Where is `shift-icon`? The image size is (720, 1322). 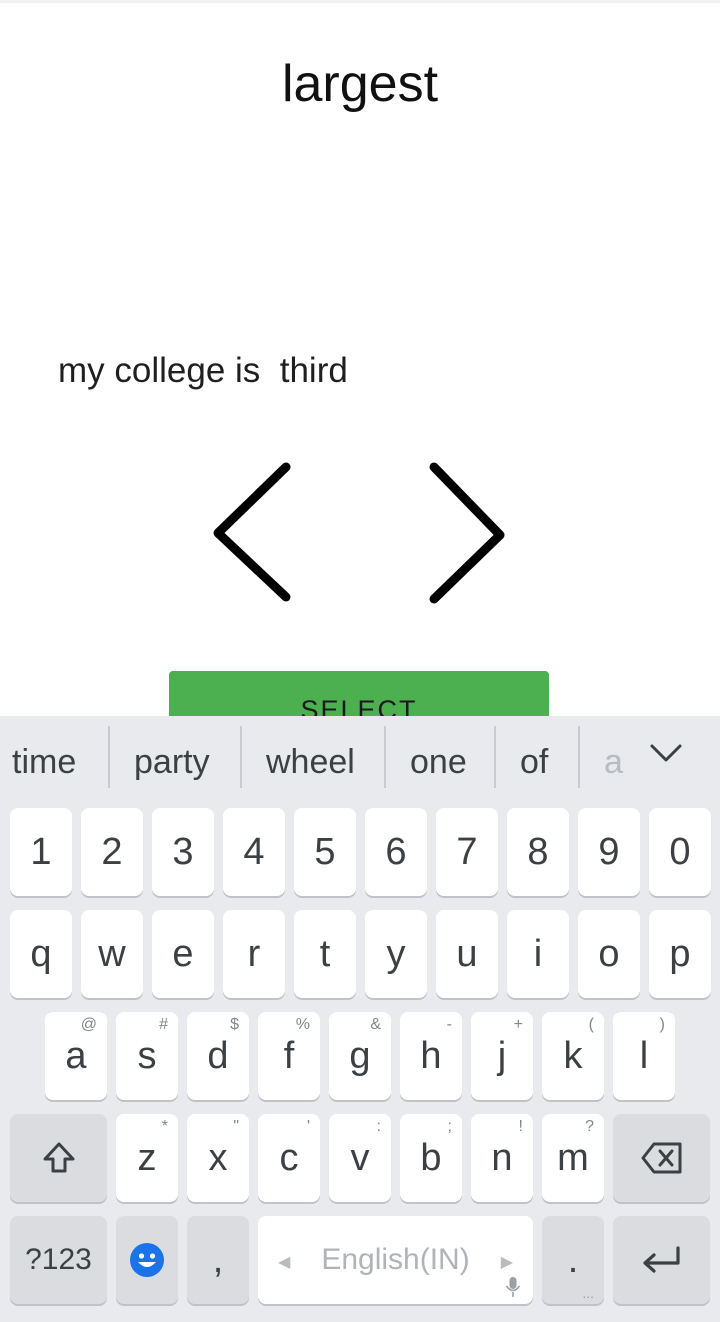
shift-icon is located at coordinates (58, 1157).